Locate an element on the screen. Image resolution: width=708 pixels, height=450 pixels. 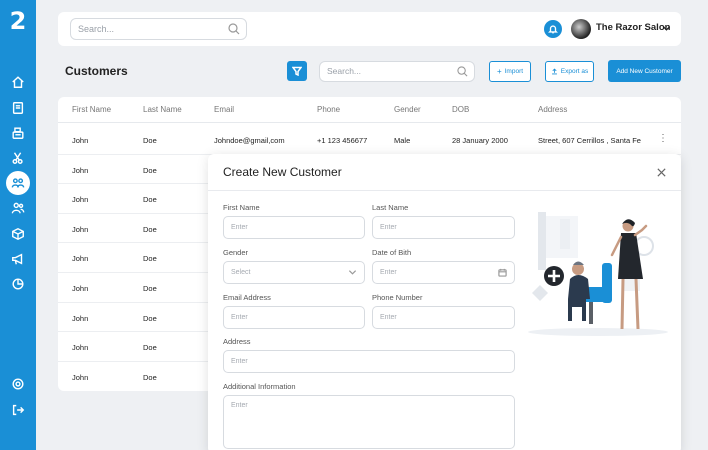
export-button: Export as is located at coordinates (569, 71).